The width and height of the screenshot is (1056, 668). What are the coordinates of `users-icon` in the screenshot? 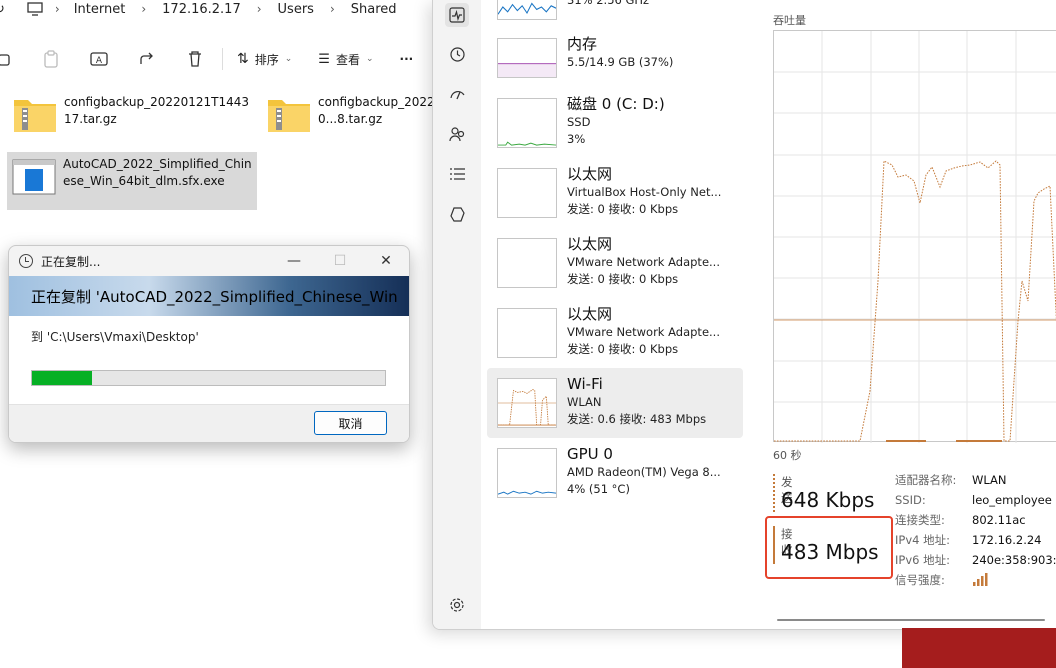 It's located at (457, 134).